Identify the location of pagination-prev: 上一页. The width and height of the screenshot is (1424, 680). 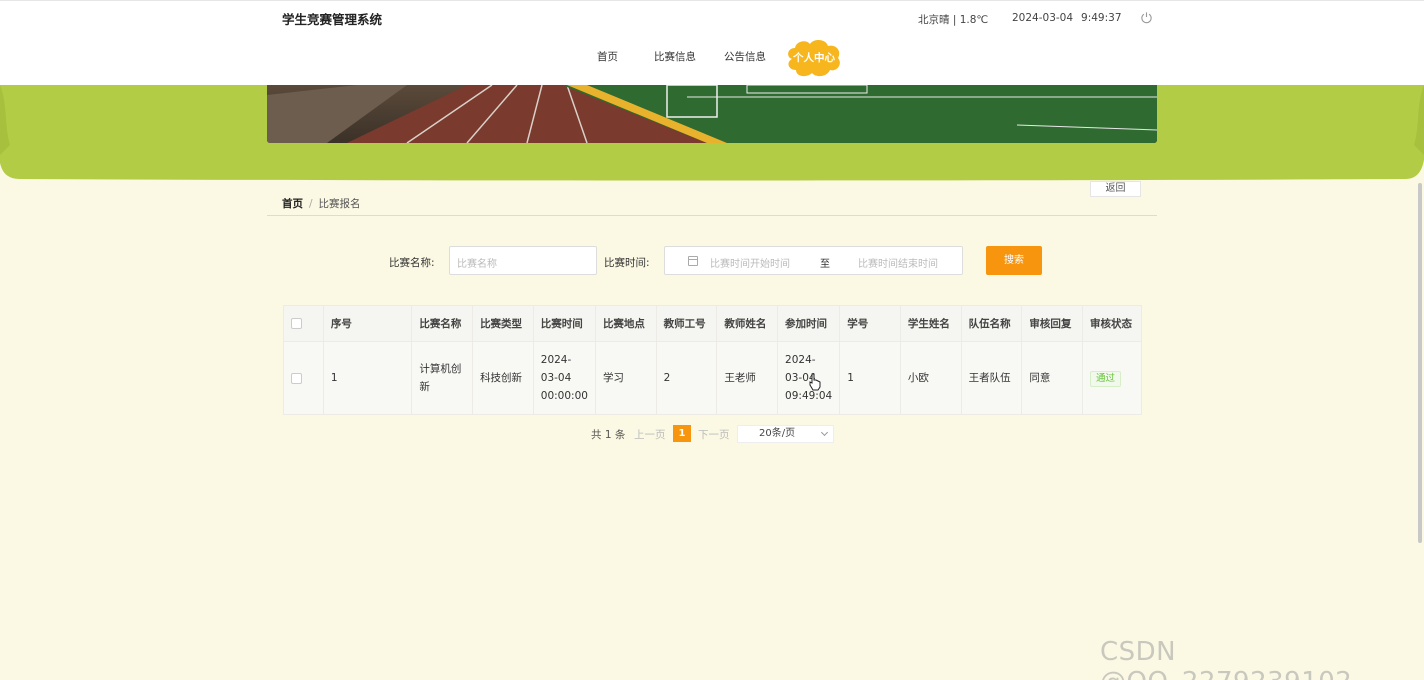
(650, 434).